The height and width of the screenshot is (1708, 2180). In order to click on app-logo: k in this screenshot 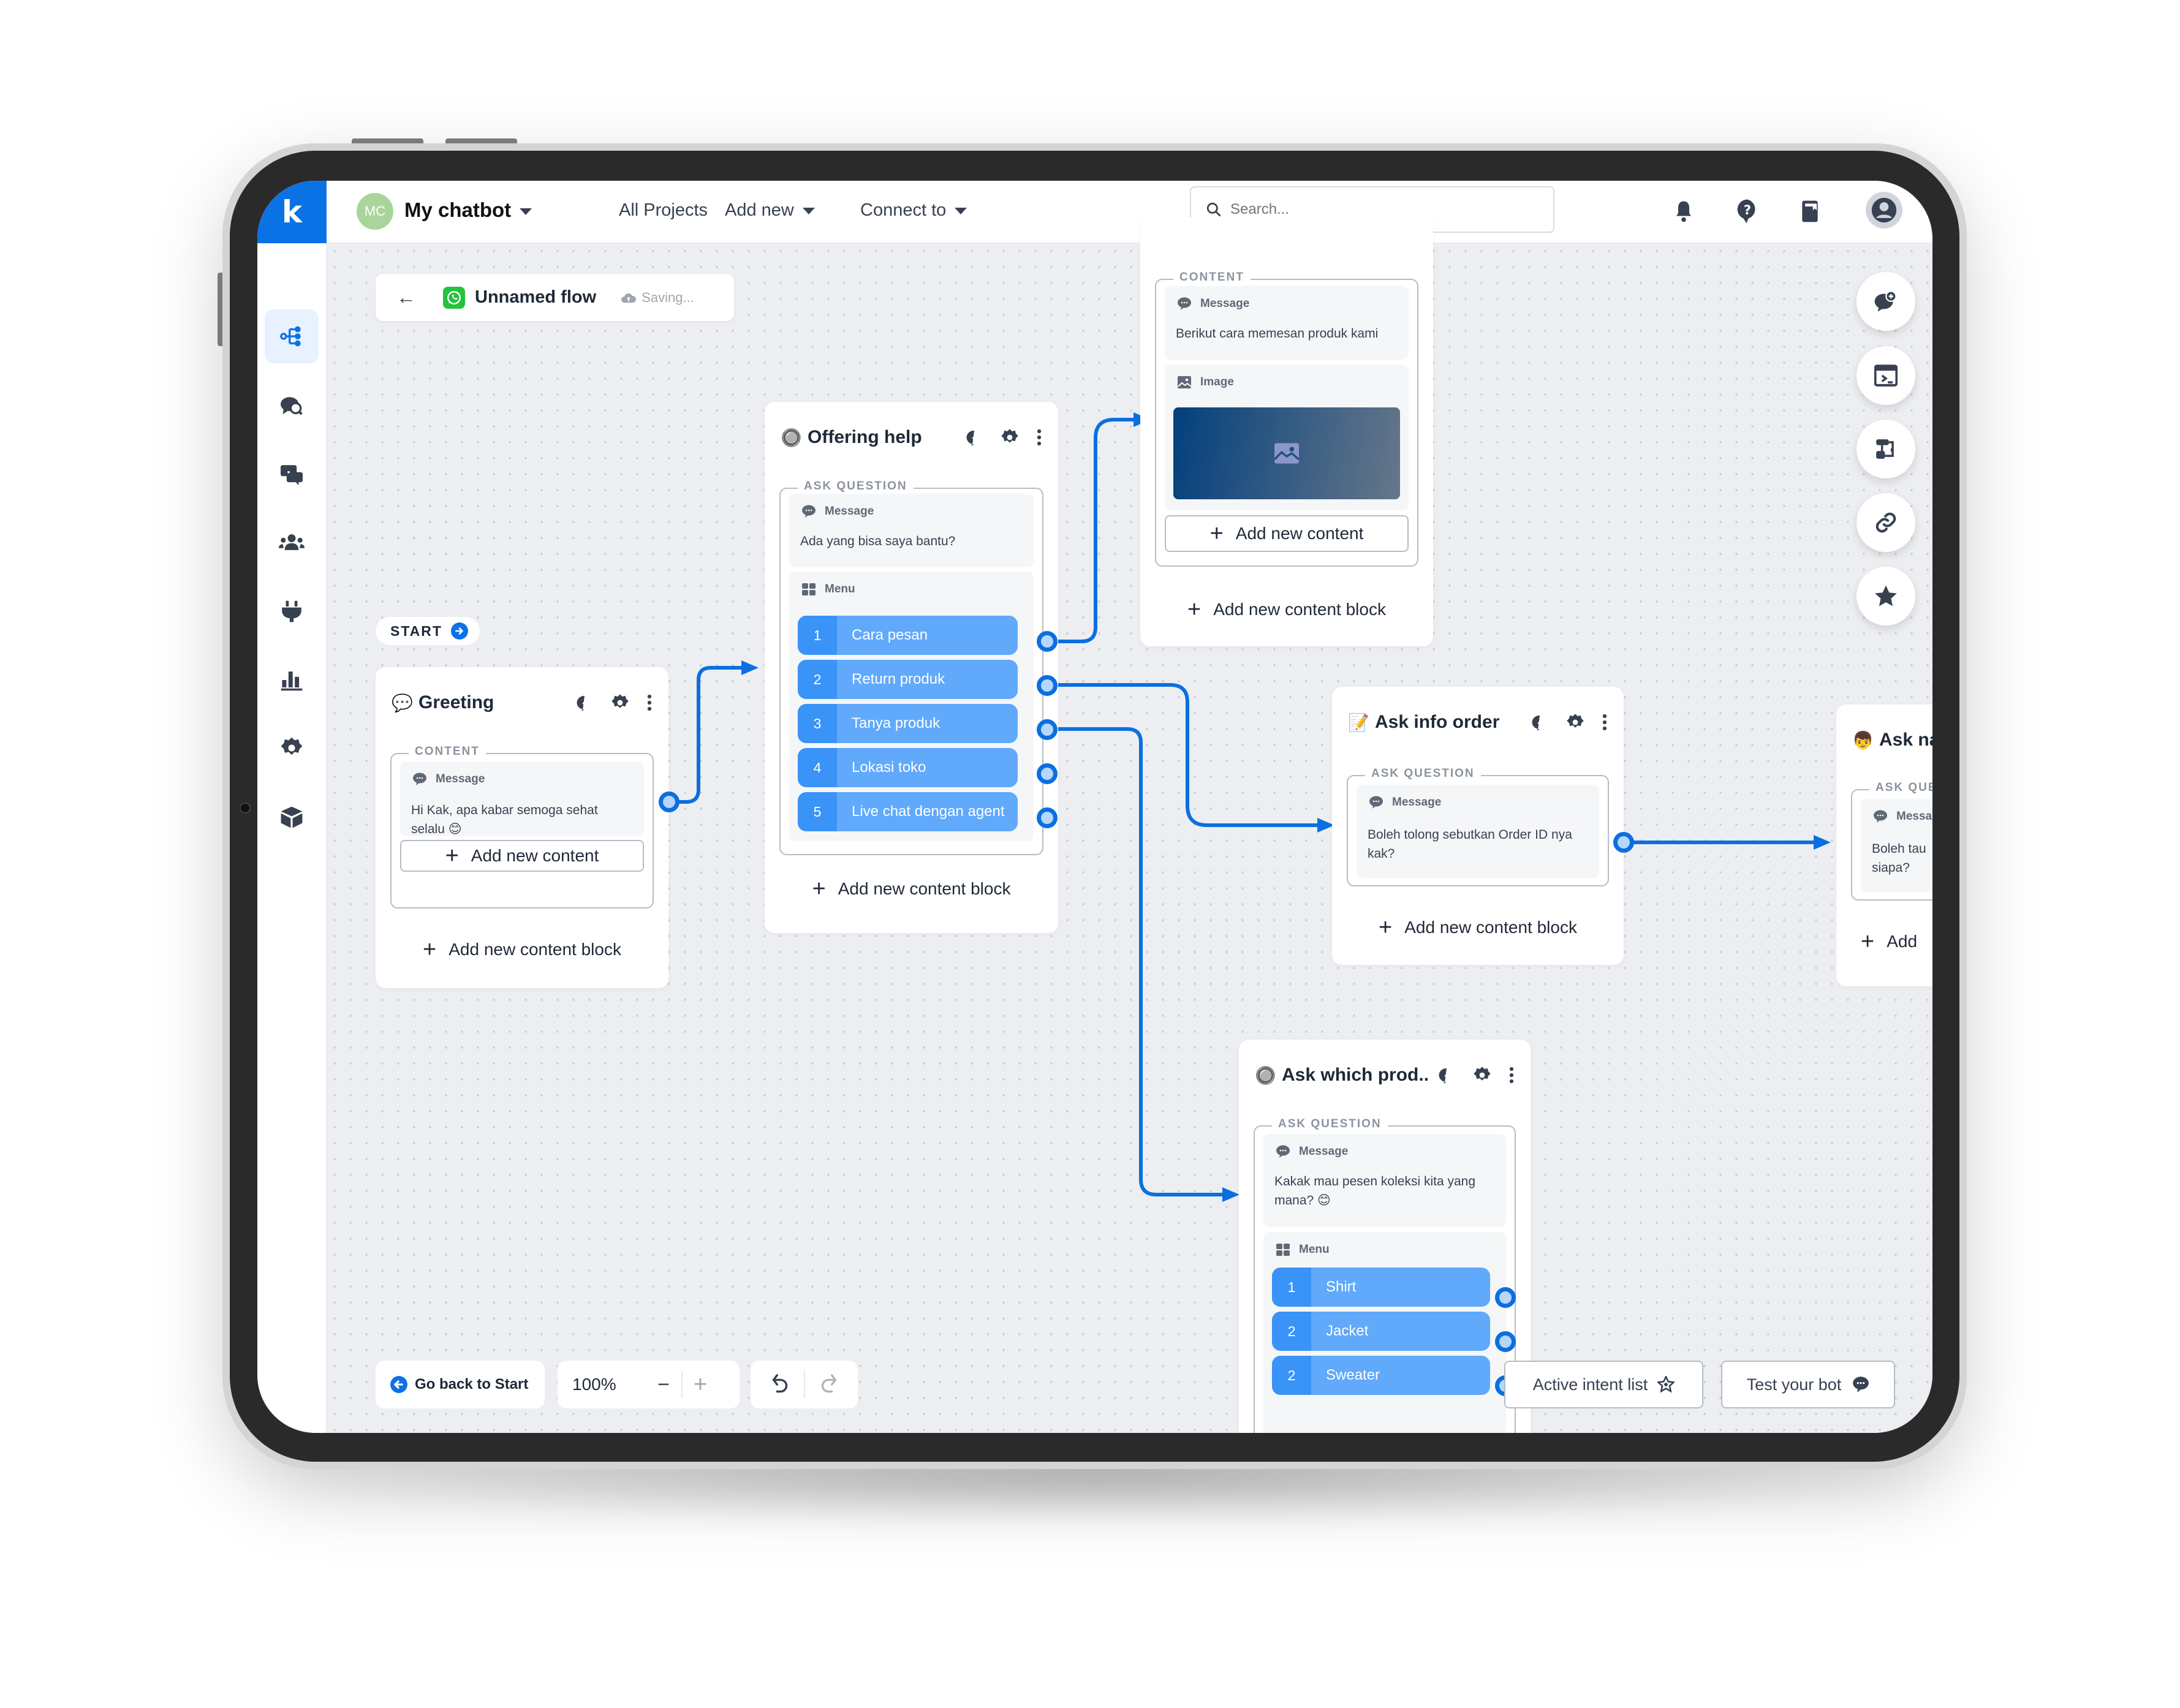, I will do `click(292, 212)`.